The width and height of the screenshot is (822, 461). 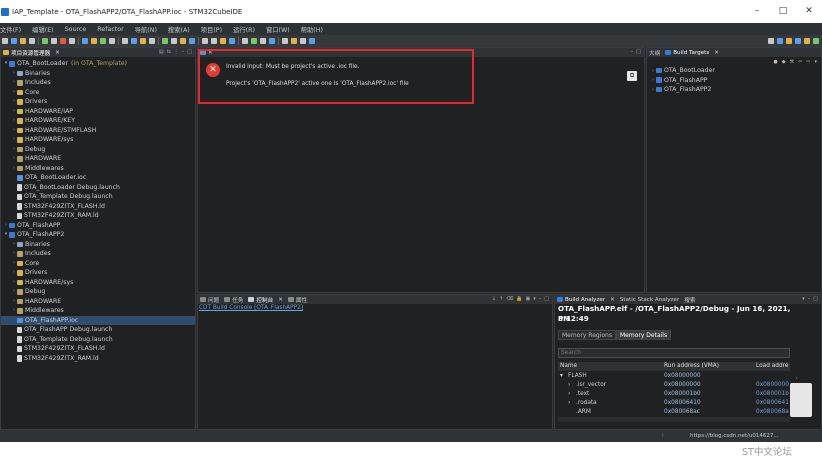 What do you see at coordinates (585, 300) in the screenshot?
I see `tab-build-analyzer: Build Analyzer` at bounding box center [585, 300].